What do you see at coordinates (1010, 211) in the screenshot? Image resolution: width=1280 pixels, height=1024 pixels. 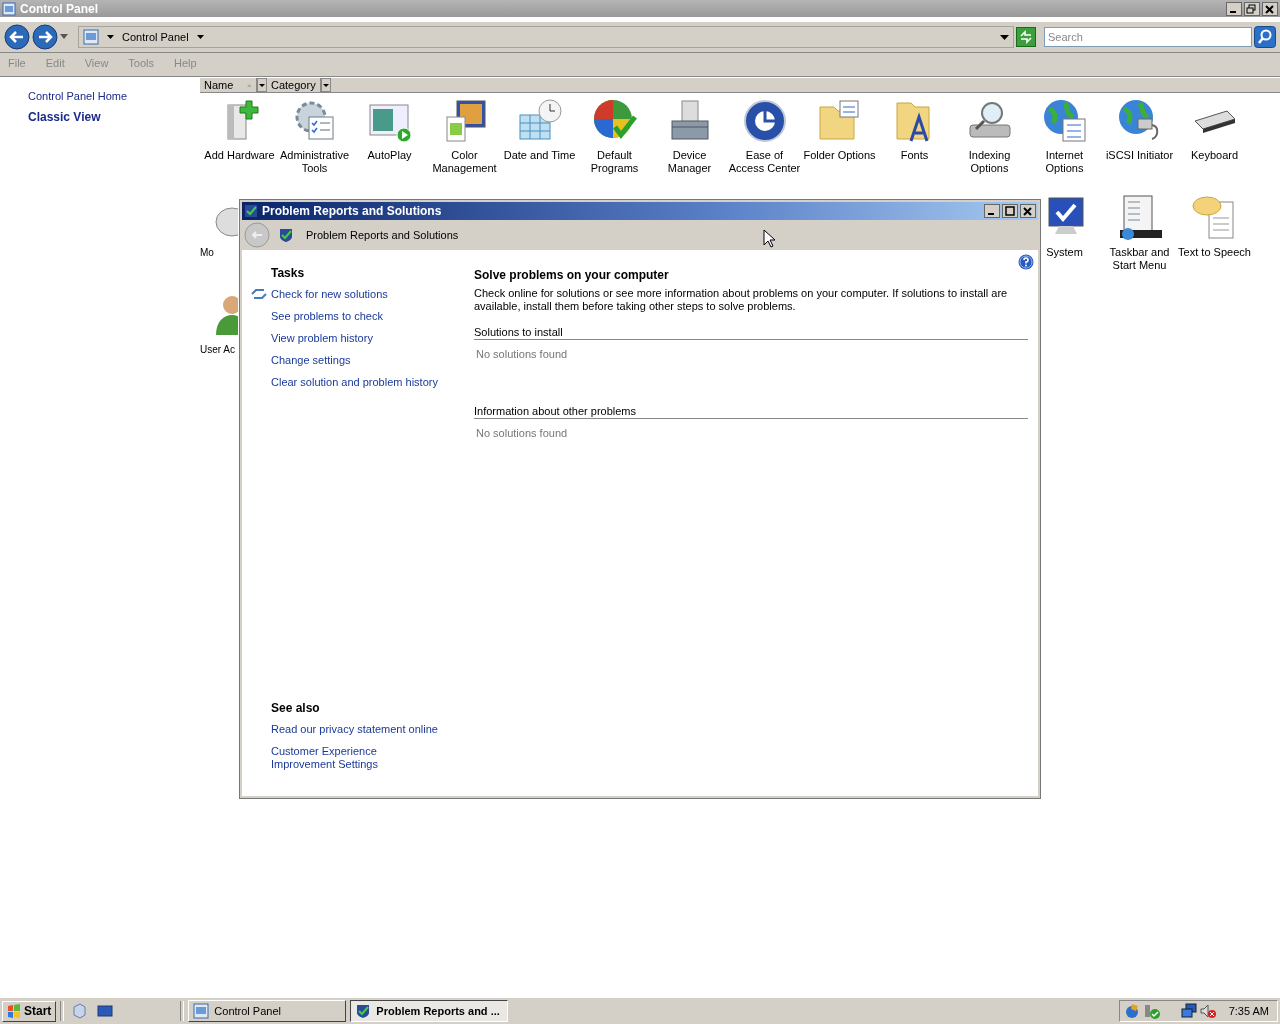 I see `maximize-button` at bounding box center [1010, 211].